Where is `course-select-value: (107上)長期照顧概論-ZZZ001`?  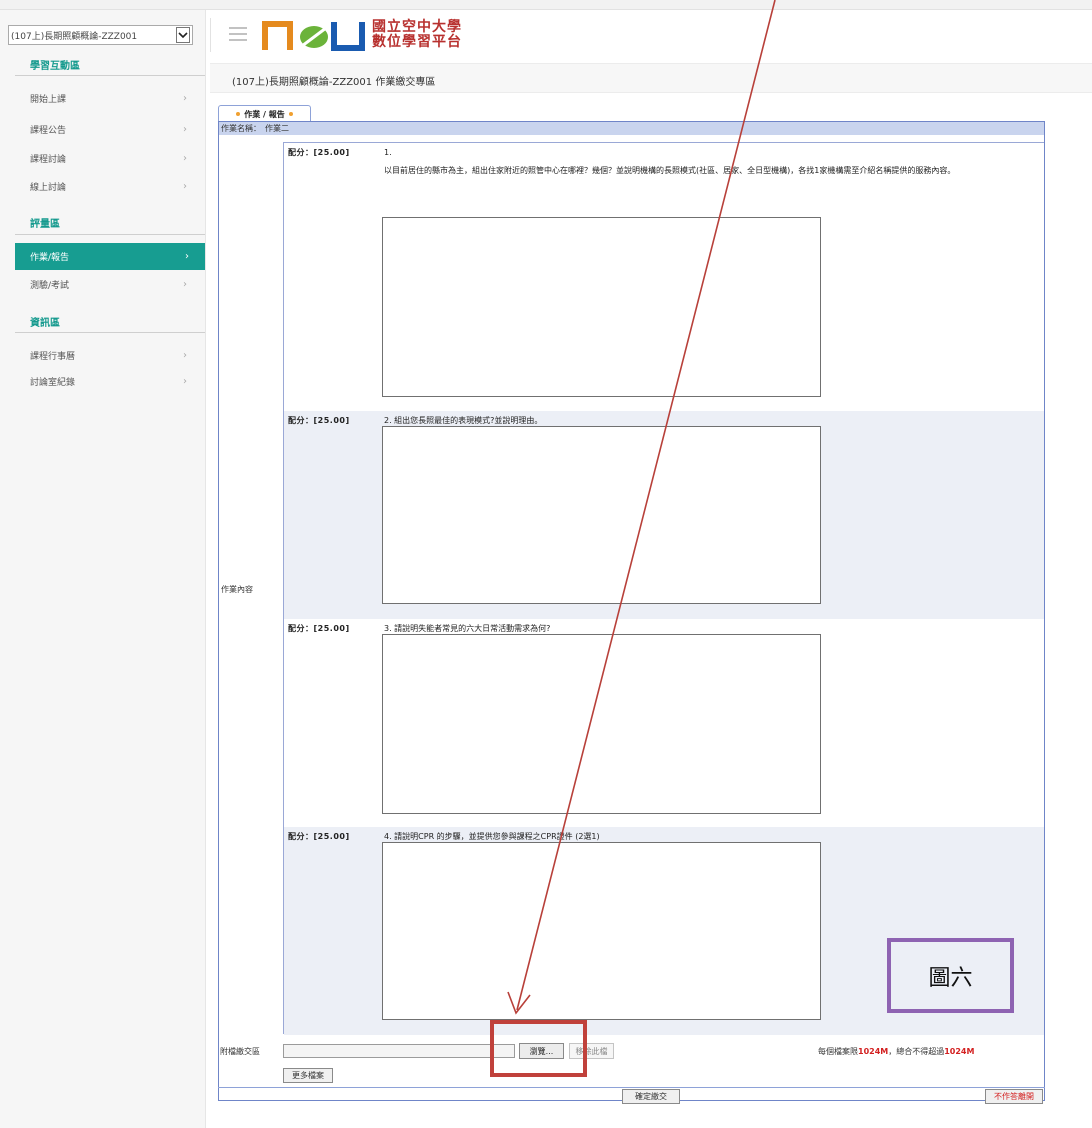 course-select-value: (107上)長期照顧概論-ZZZ001 is located at coordinates (74, 36).